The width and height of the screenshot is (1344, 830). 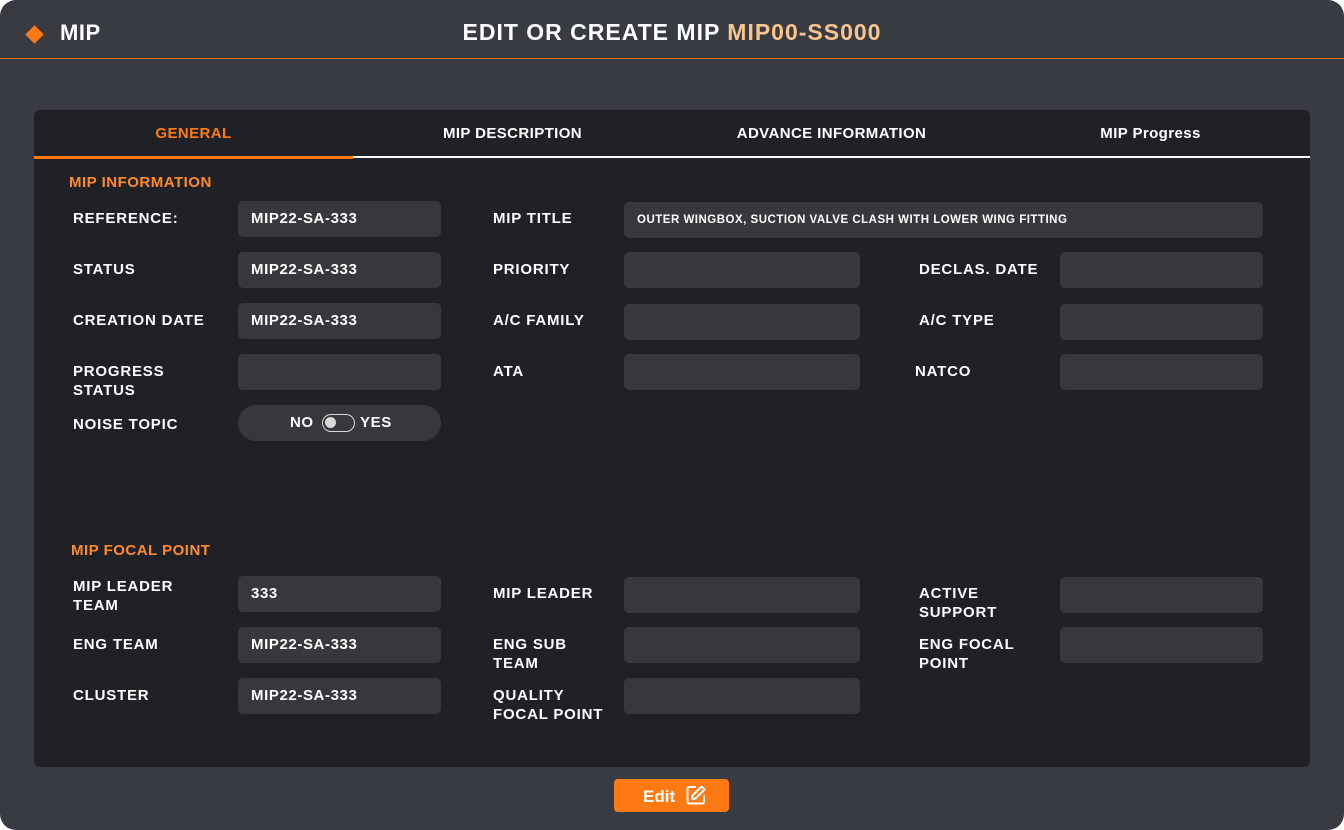 I want to click on eng-focal-point-label-line2: POINT, so click(x=944, y=663).